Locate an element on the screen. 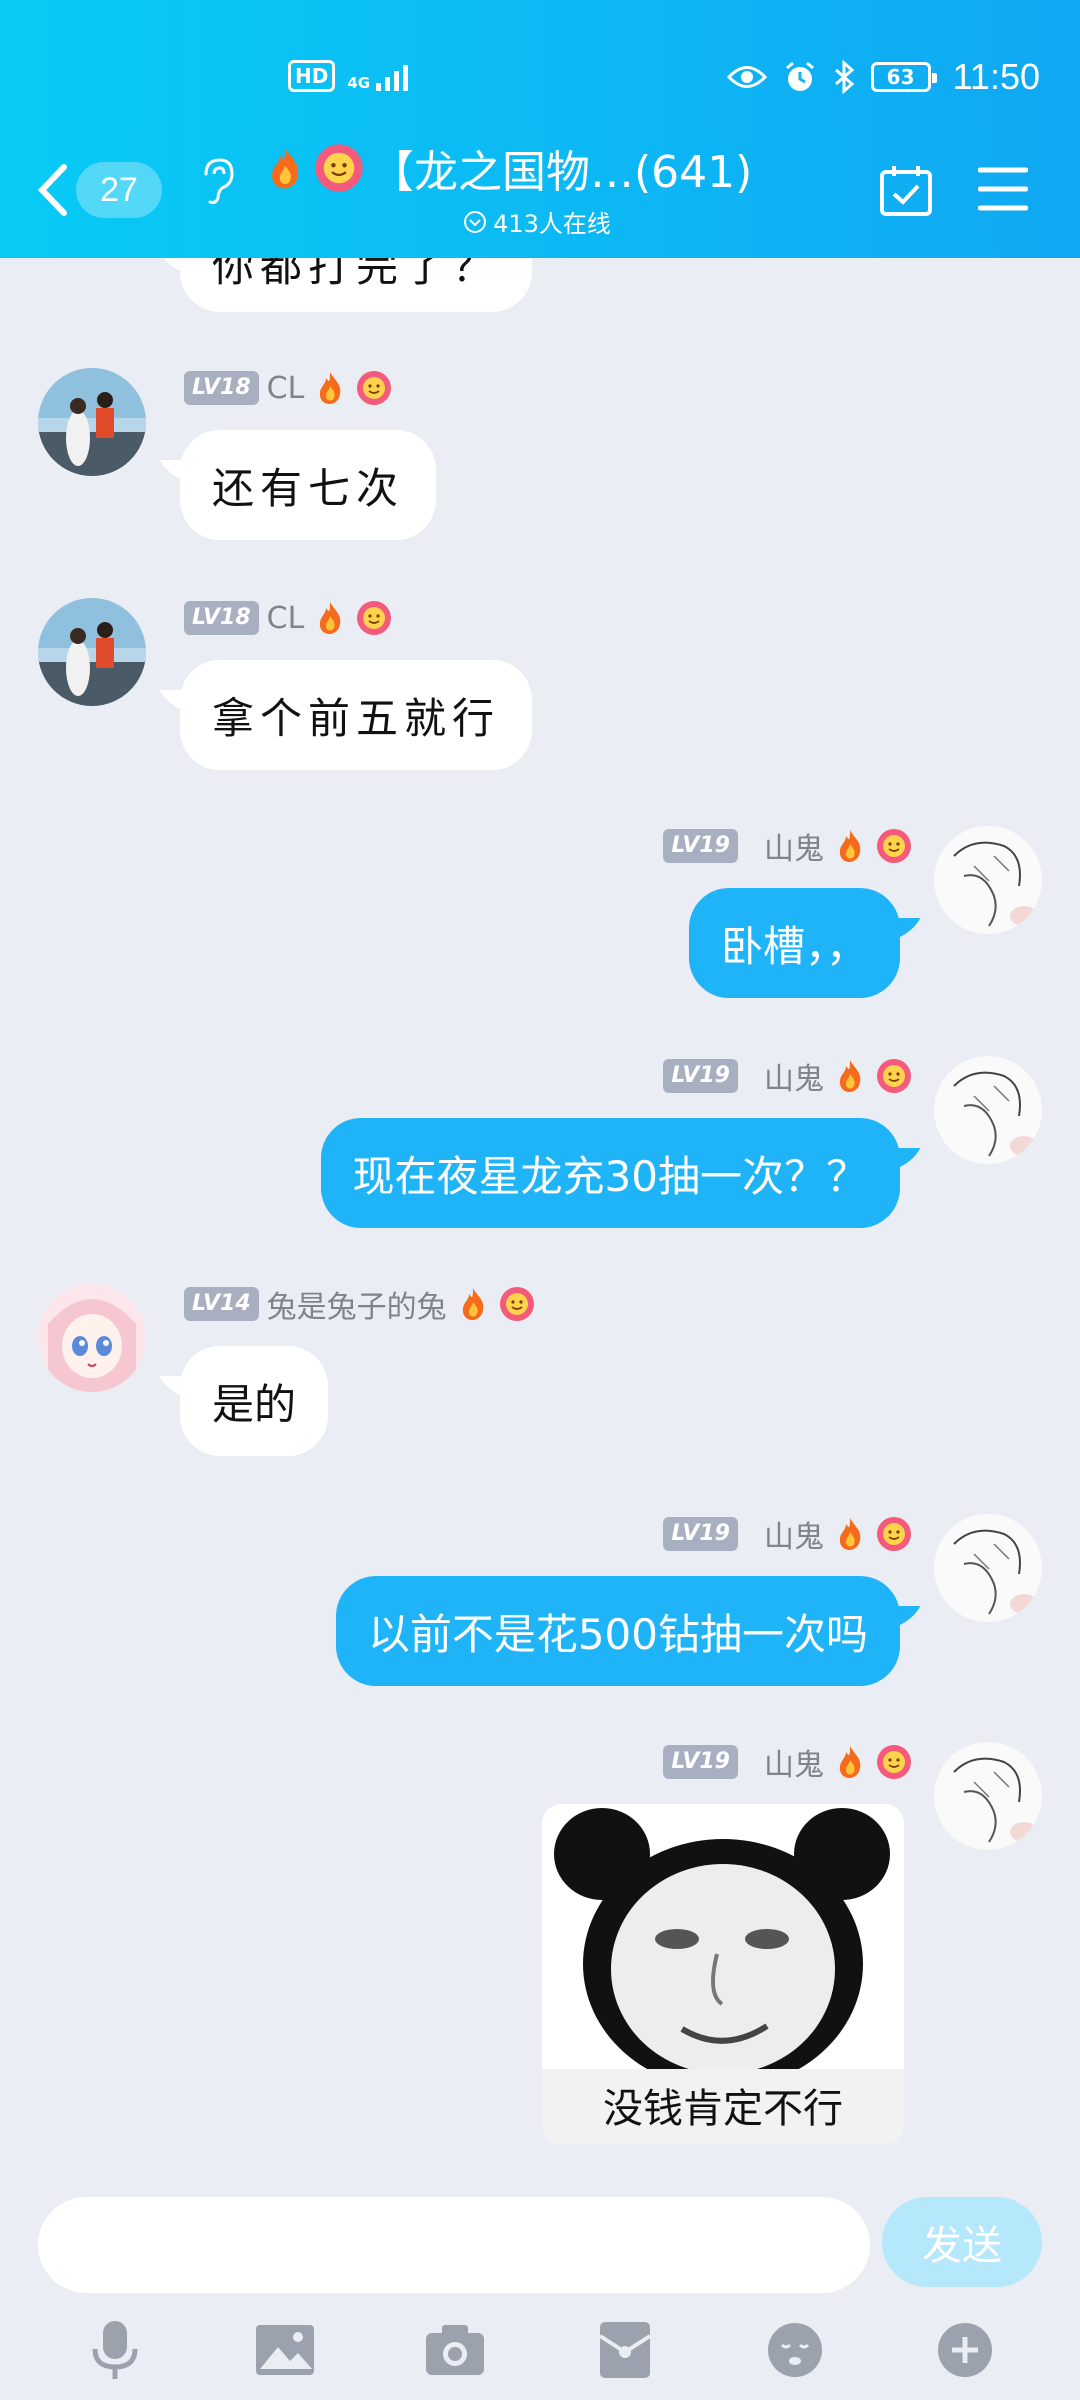  back-button: 27 is located at coordinates (99, 190).